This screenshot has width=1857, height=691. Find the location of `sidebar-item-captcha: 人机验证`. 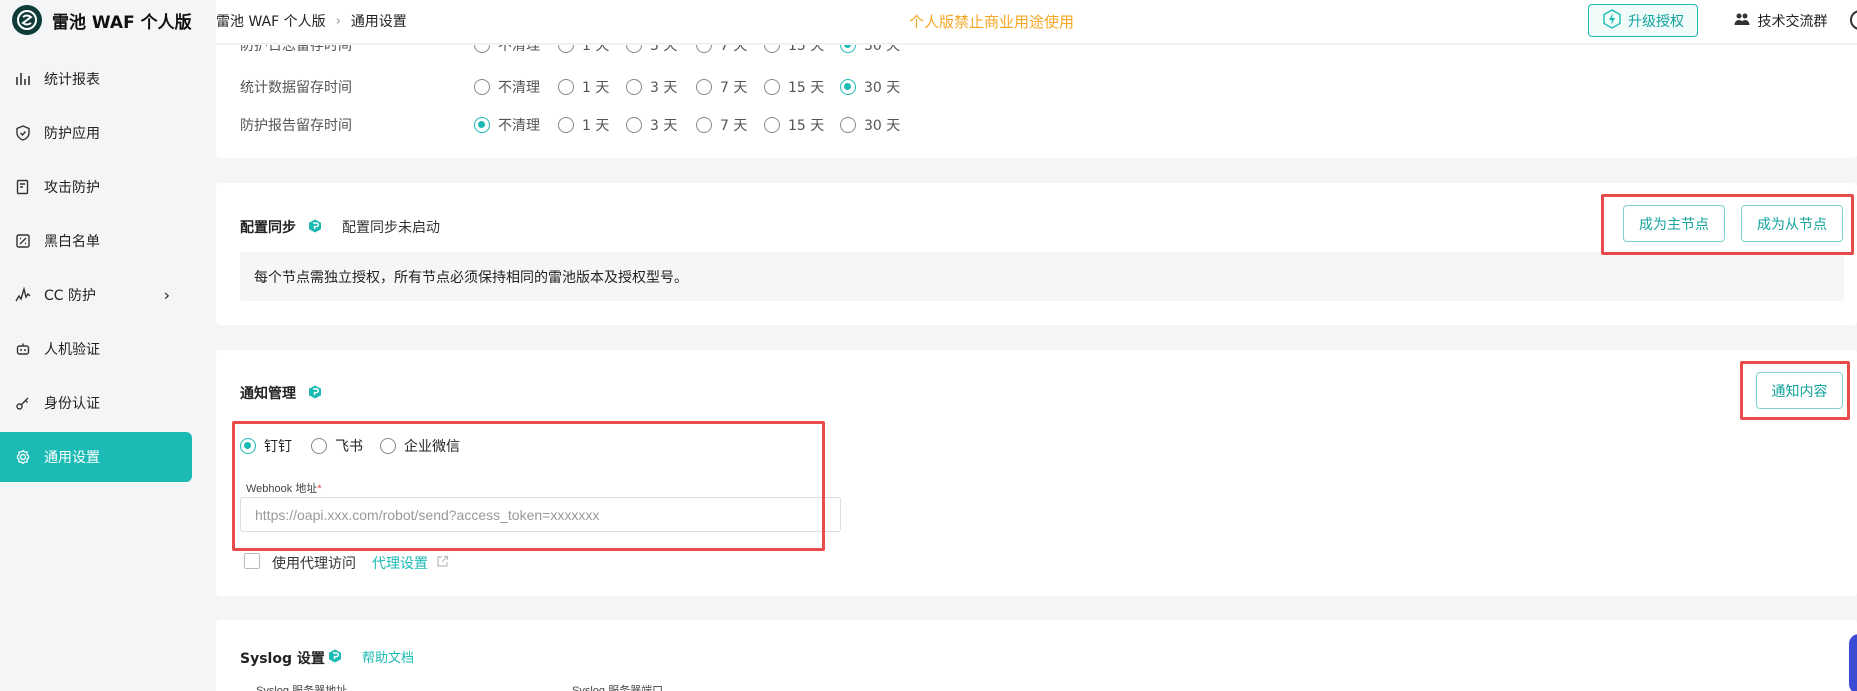

sidebar-item-captcha: 人机验证 is located at coordinates (96, 349).